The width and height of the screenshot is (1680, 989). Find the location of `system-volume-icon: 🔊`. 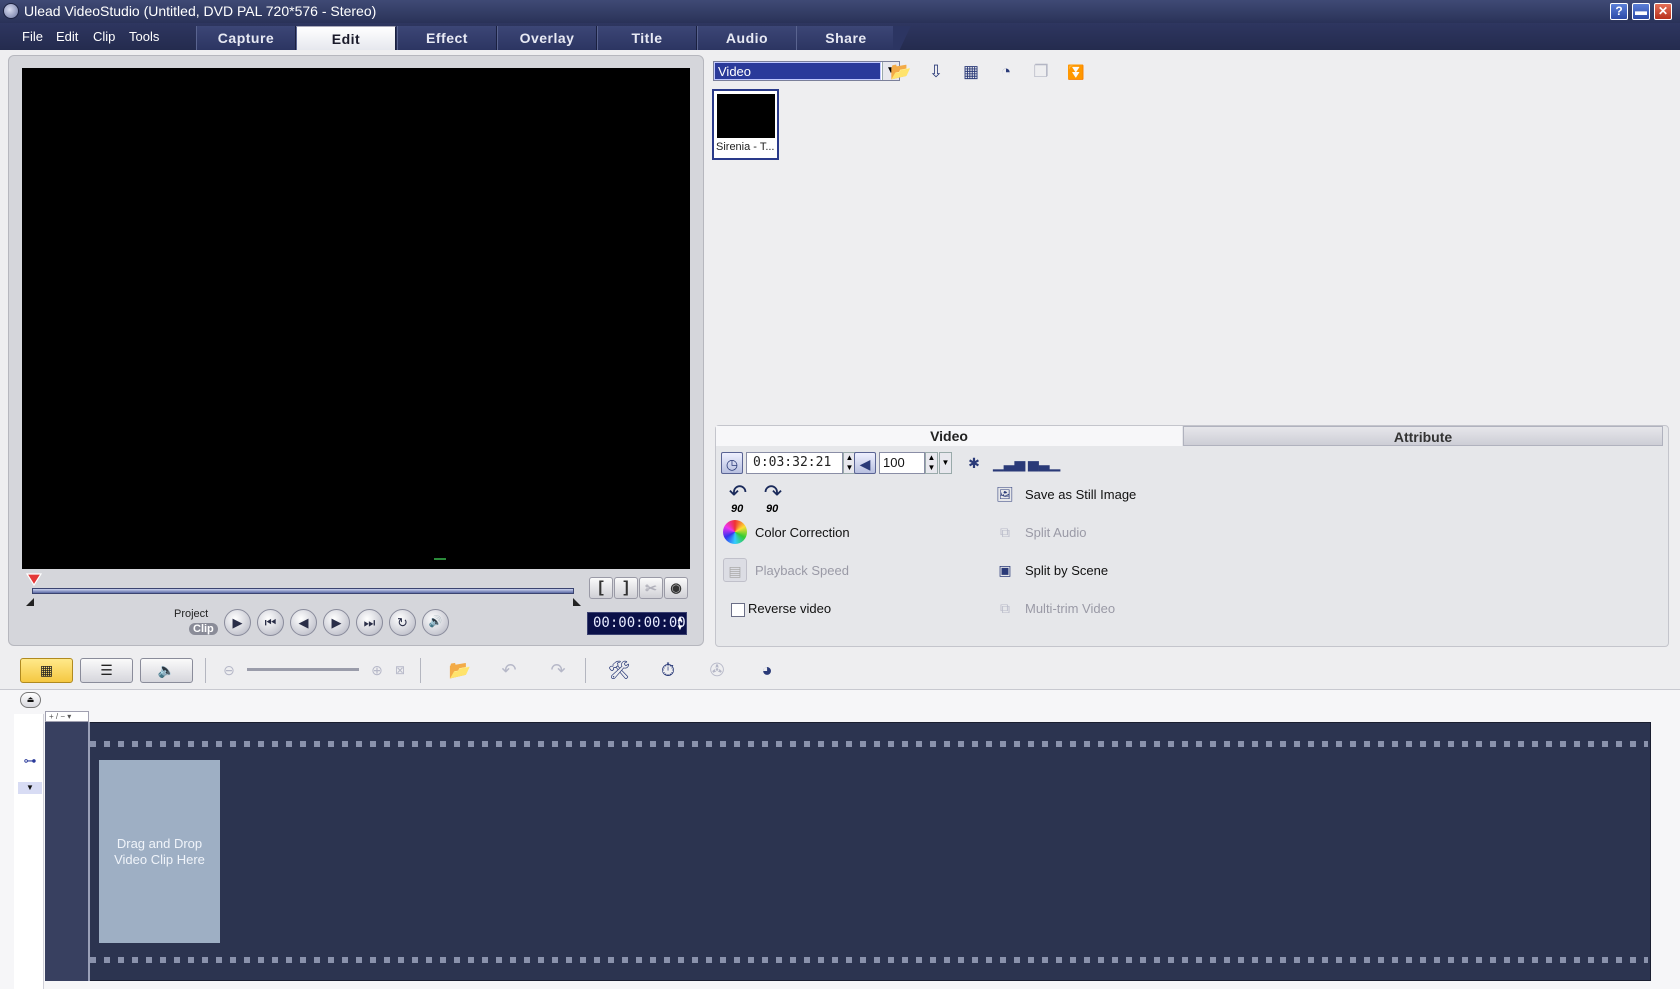

system-volume-icon: 🔊 is located at coordinates (435, 622).